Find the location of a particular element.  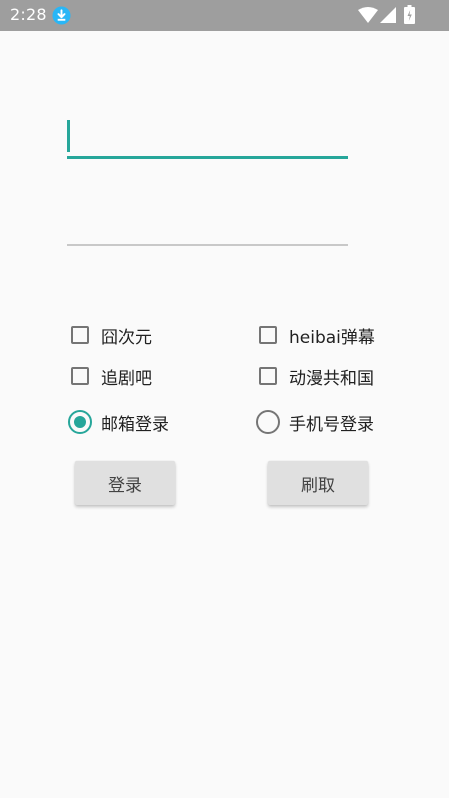

signal-icon is located at coordinates (388, 15).